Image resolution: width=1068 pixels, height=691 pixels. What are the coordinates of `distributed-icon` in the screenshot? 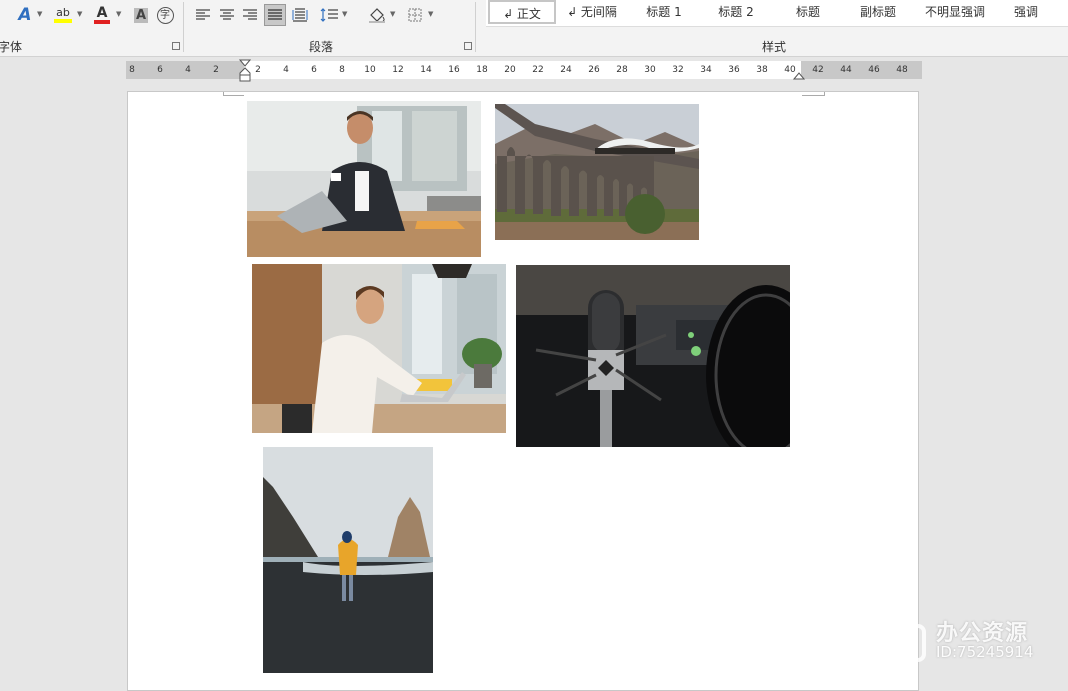 It's located at (300, 15).